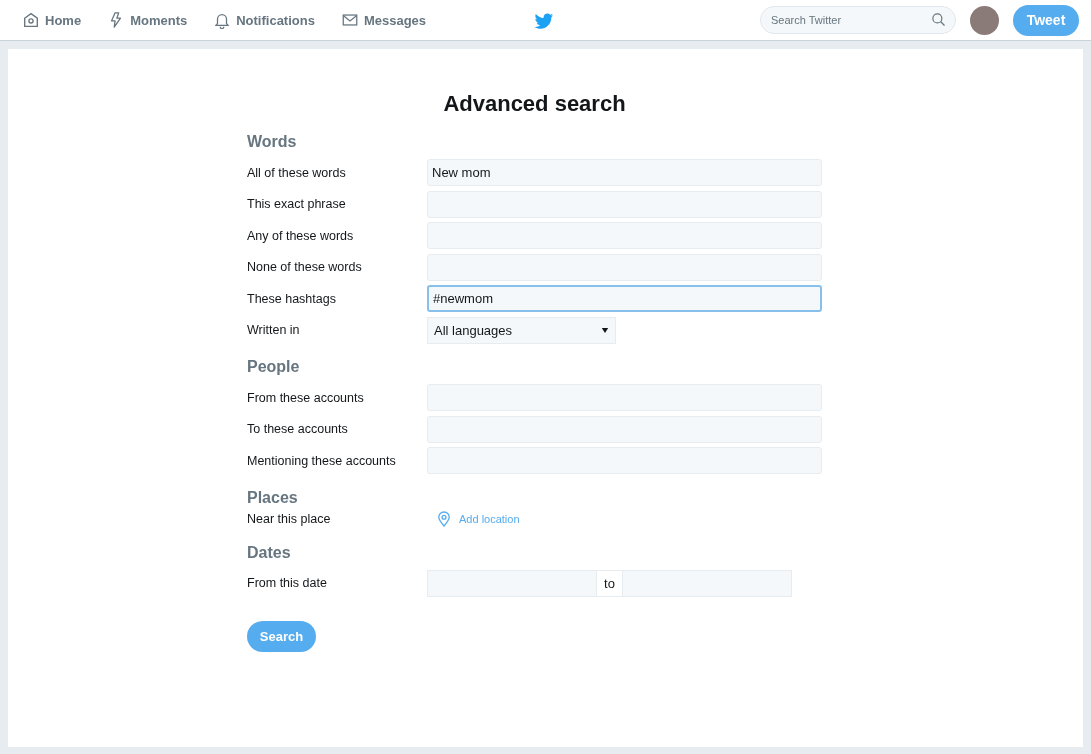 This screenshot has width=1091, height=754. What do you see at coordinates (292, 298) in the screenshot?
I see `field-label: These hashtags` at bounding box center [292, 298].